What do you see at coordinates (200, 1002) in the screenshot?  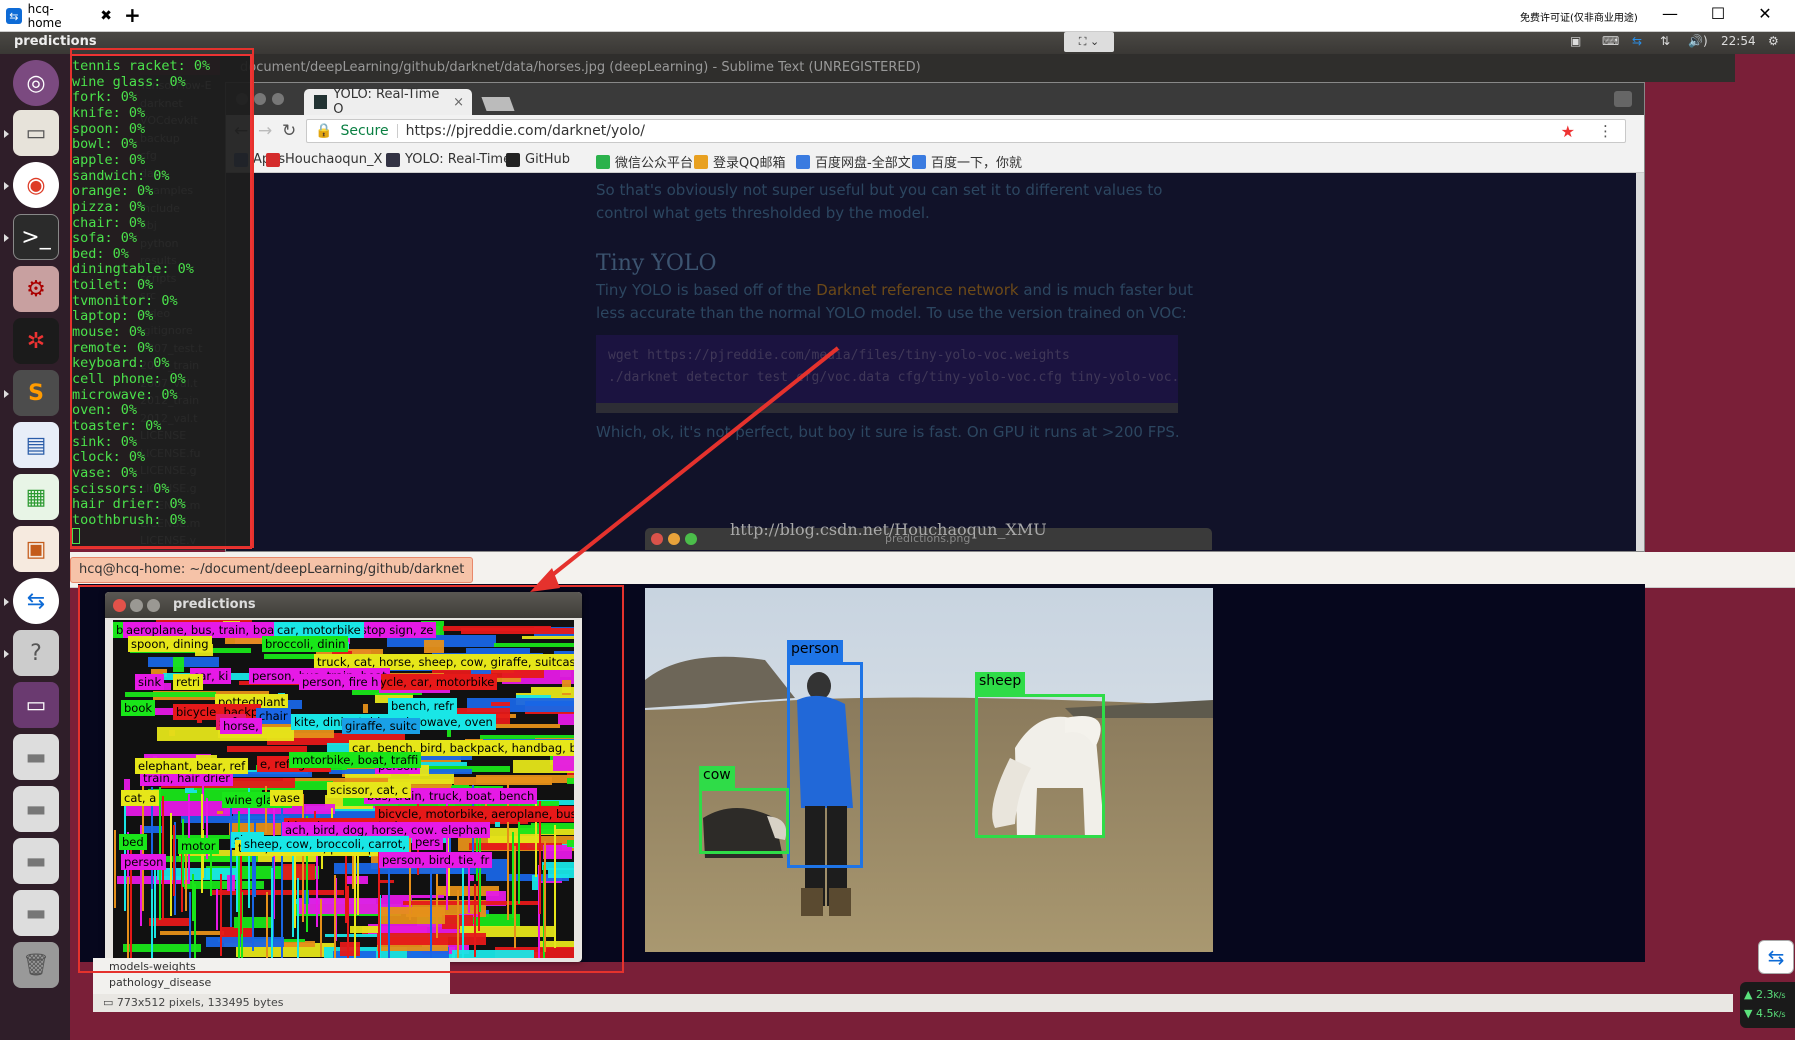 I see `image-info-text: 773x512 pixels, 133495 bytes` at bounding box center [200, 1002].